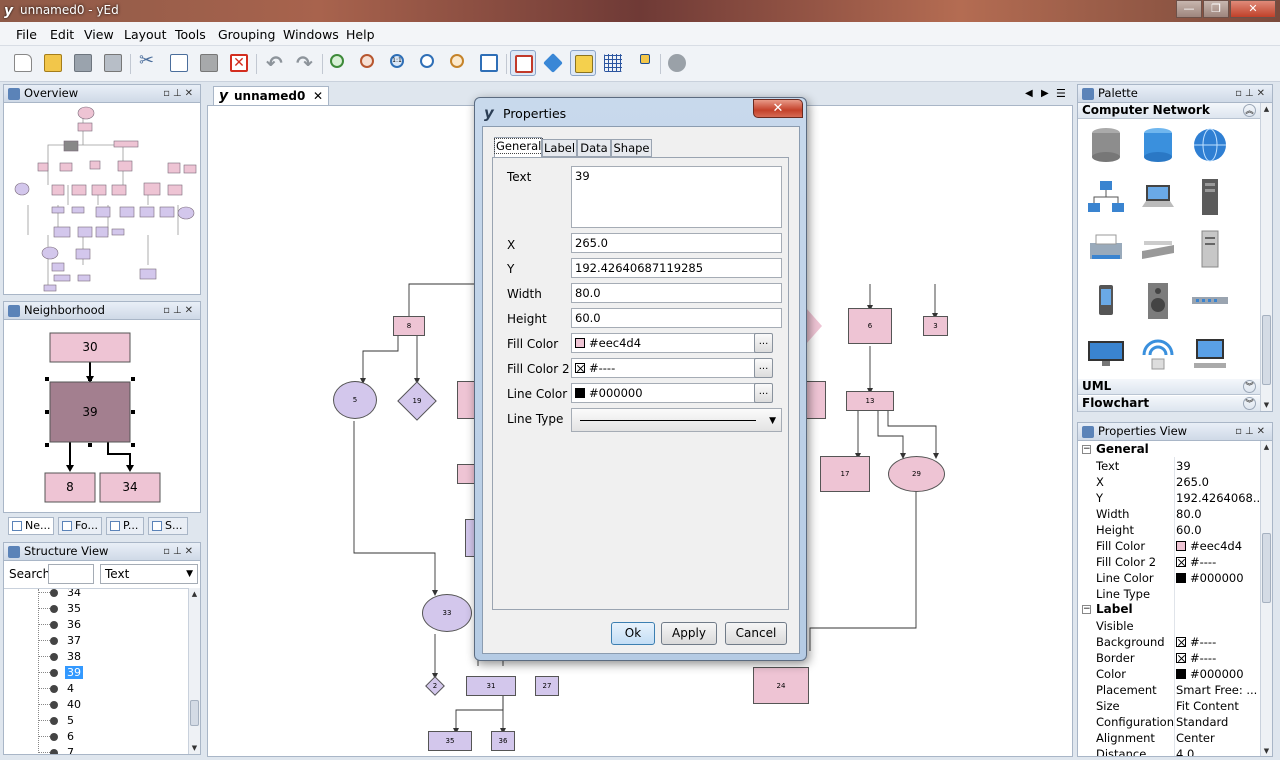 The image size is (1280, 760). I want to click on pv-row: Text 39, so click(1173, 466).